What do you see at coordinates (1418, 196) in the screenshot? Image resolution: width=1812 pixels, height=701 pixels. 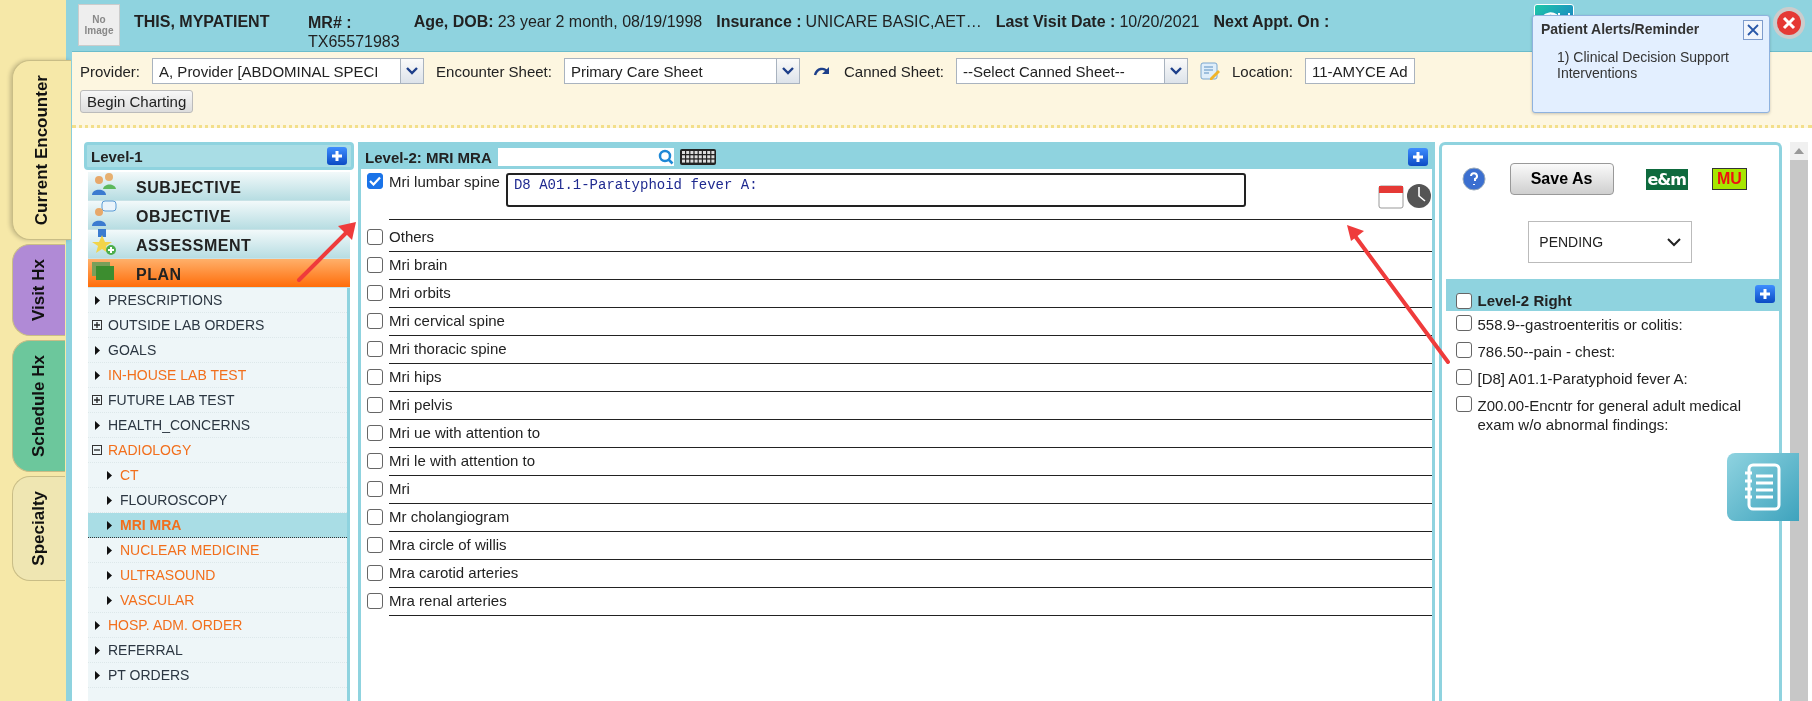 I see `clock-icon` at bounding box center [1418, 196].